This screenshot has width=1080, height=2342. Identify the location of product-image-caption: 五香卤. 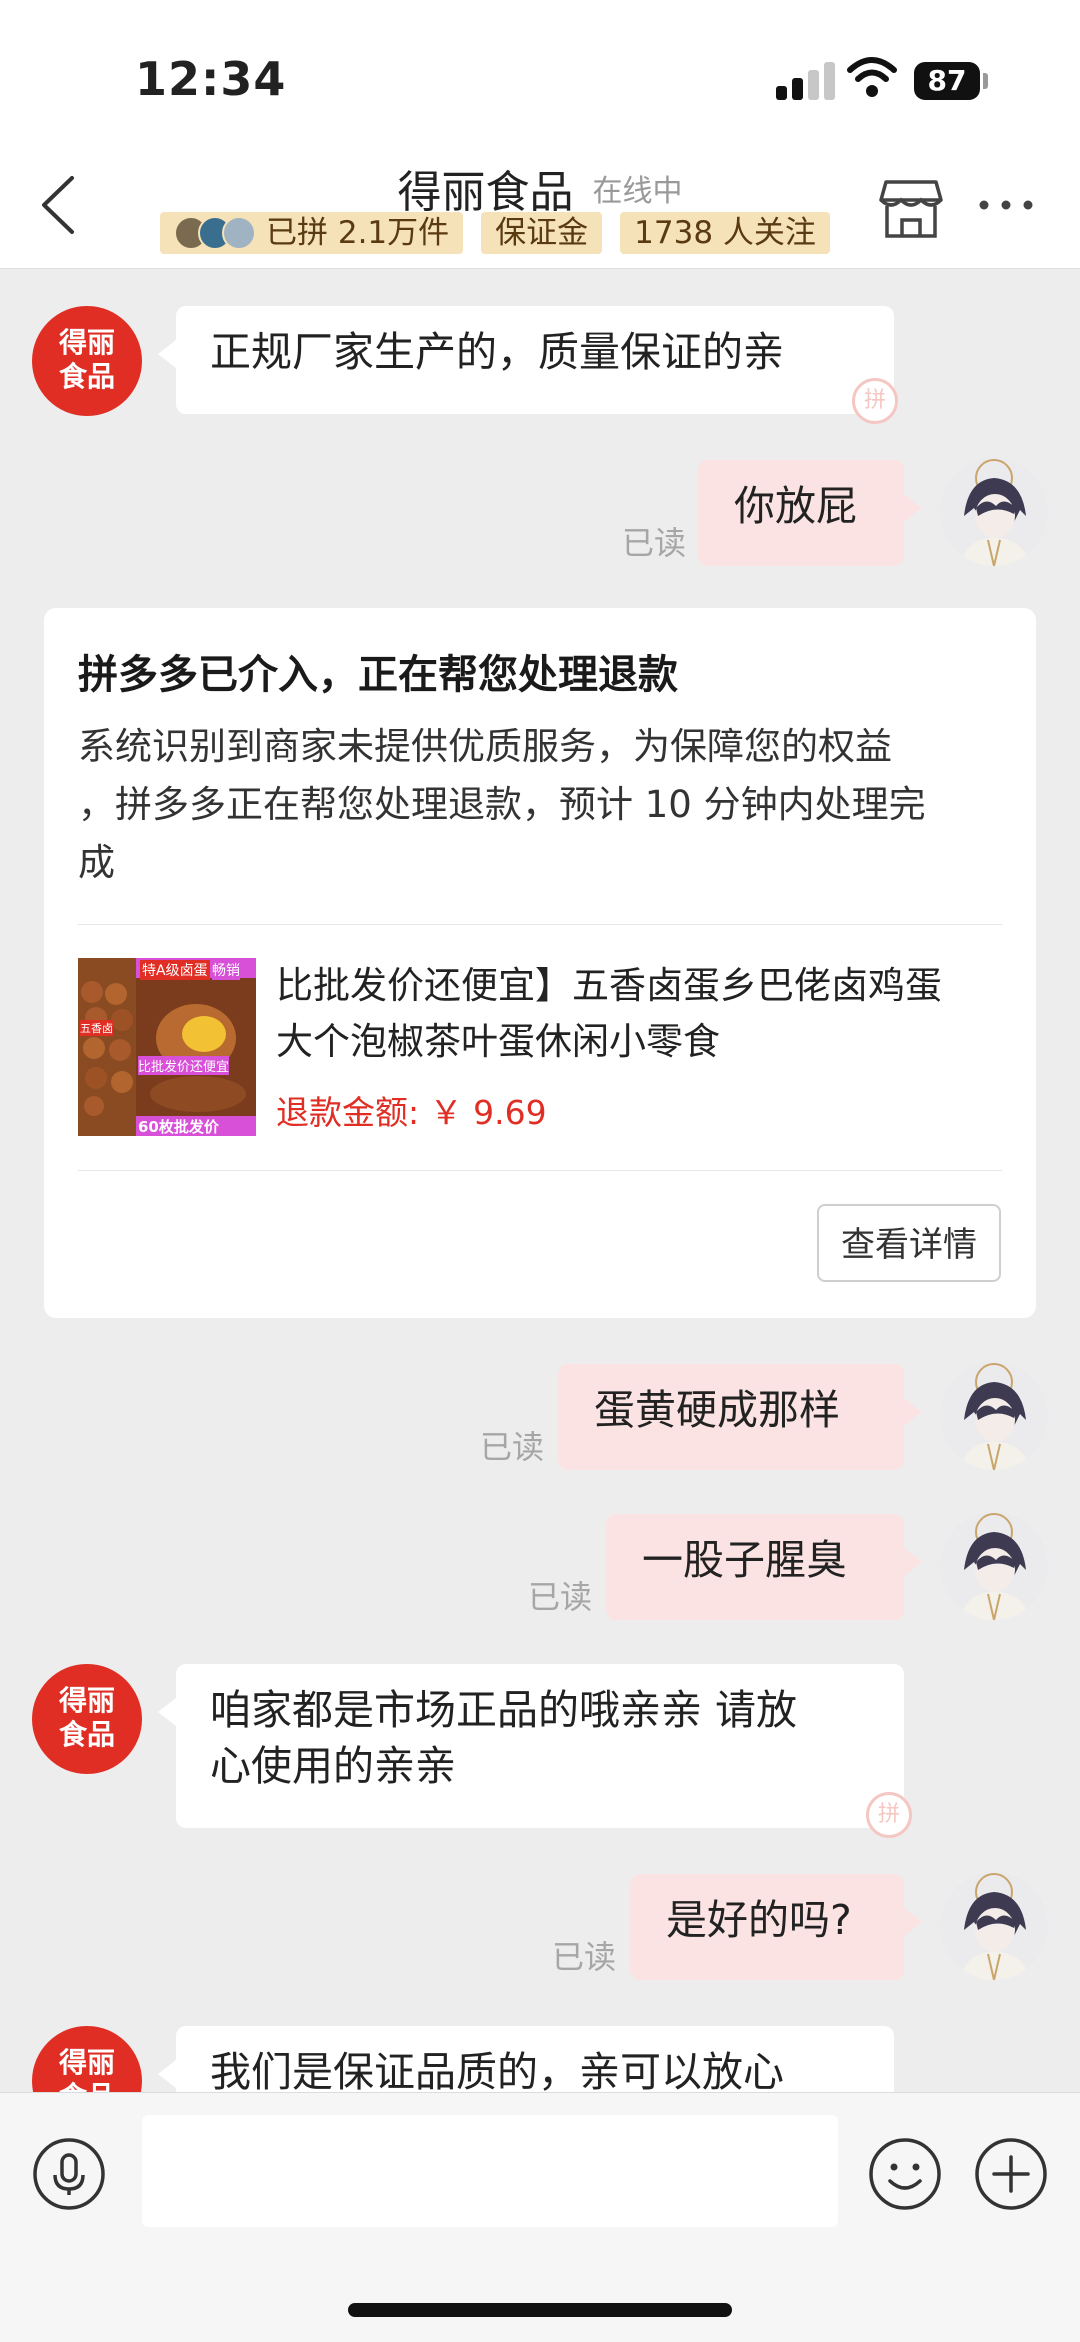
(96, 1028).